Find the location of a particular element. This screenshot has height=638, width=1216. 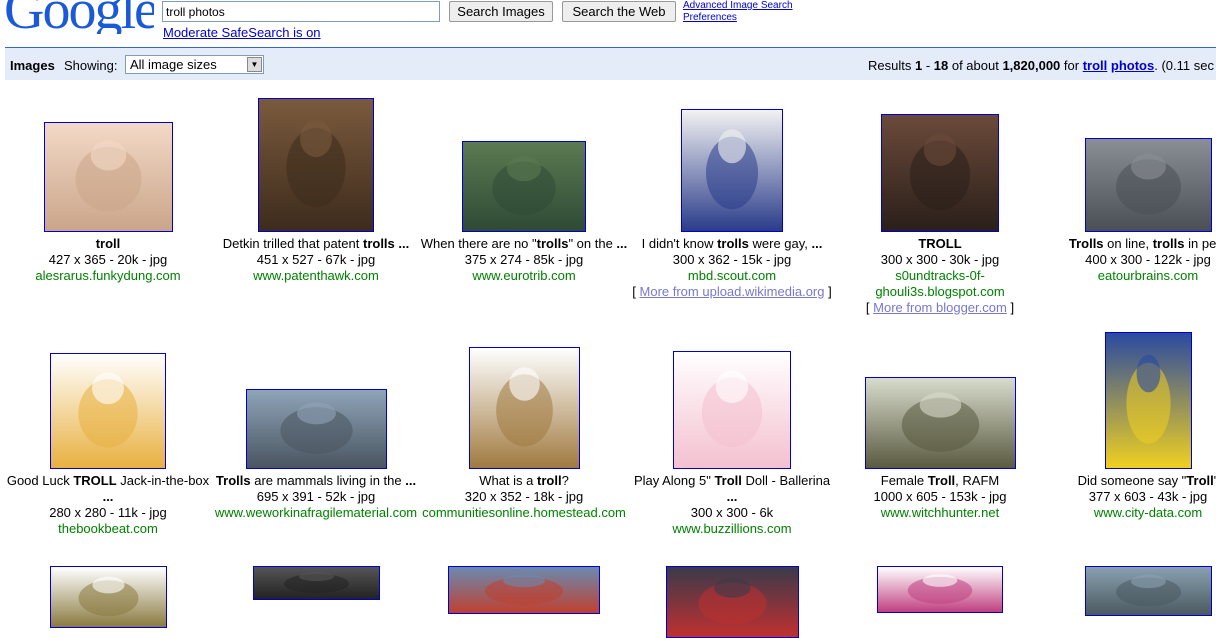

result-caption: TROLL is located at coordinates (940, 244).